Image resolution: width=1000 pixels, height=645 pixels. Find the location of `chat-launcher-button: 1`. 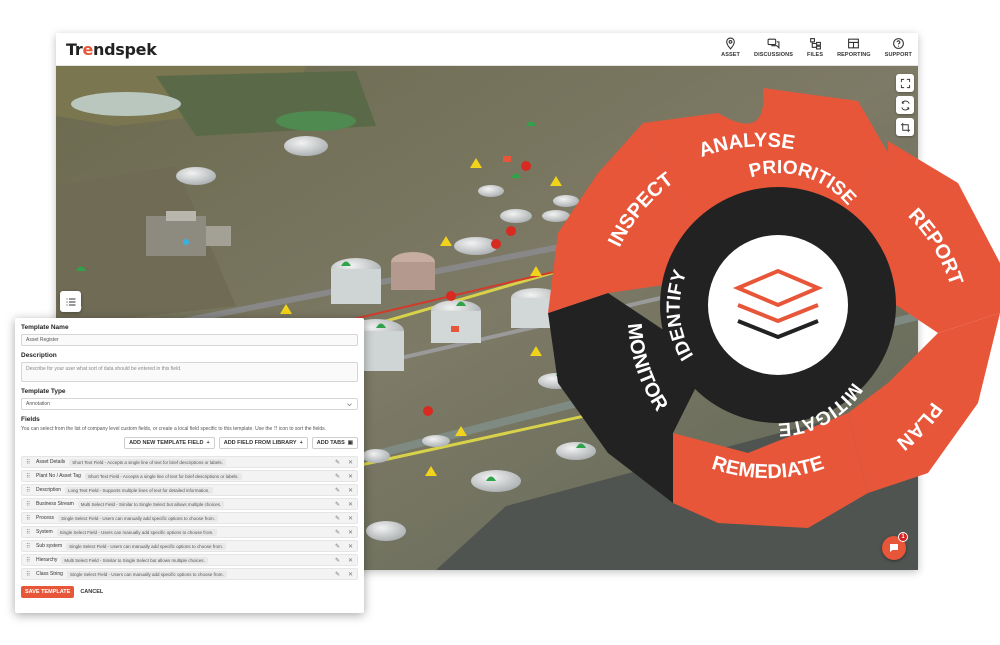

chat-launcher-button: 1 is located at coordinates (895, 546).